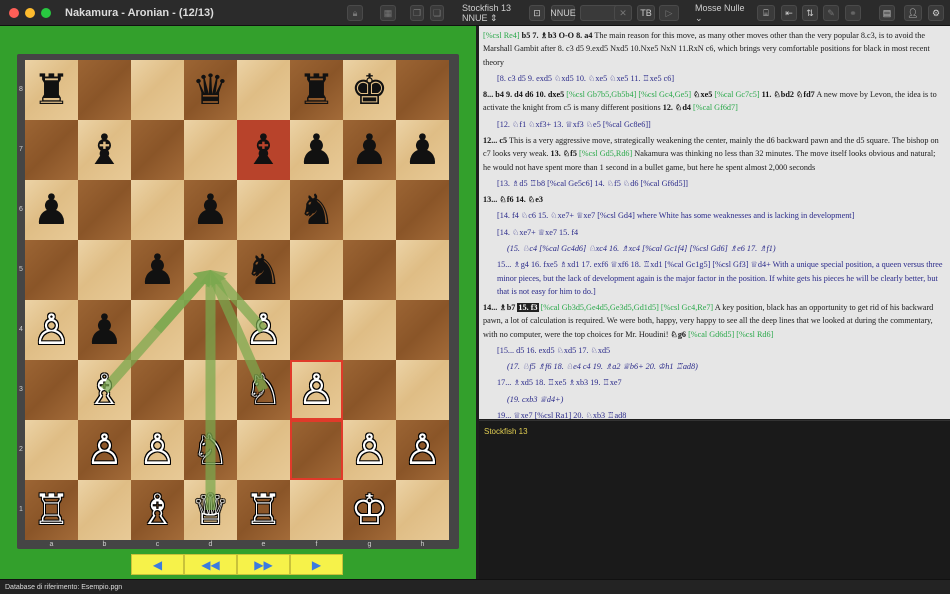 The height and width of the screenshot is (594, 950). What do you see at coordinates (537, 13) in the screenshot?
I see `engine-icon: ⊡` at bounding box center [537, 13].